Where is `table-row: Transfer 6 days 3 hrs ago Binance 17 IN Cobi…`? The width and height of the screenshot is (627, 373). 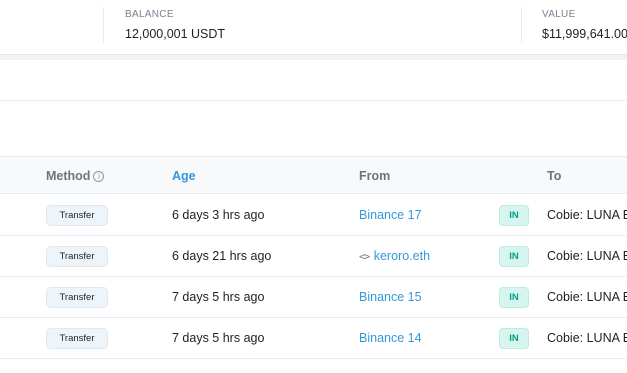
table-row: Transfer 6 days 3 hrs ago Binance 17 IN Cobi… is located at coordinates (313, 215).